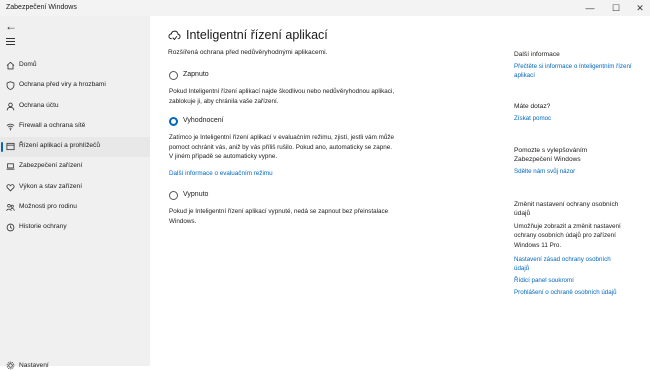 The image size is (650, 370). What do you see at coordinates (544, 172) in the screenshot?
I see `feedback-link: Sdělte nám svůj názor` at bounding box center [544, 172].